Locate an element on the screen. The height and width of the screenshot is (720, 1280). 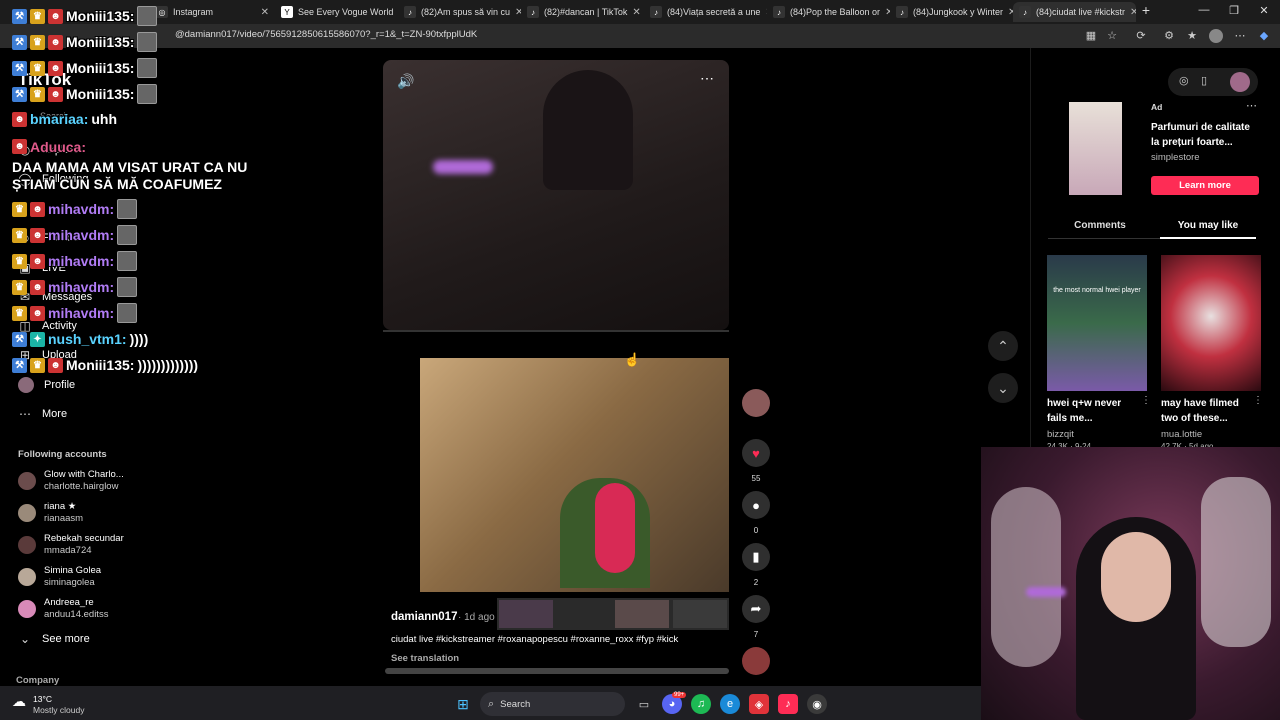
inset-object-red is located at coordinates (615, 528).